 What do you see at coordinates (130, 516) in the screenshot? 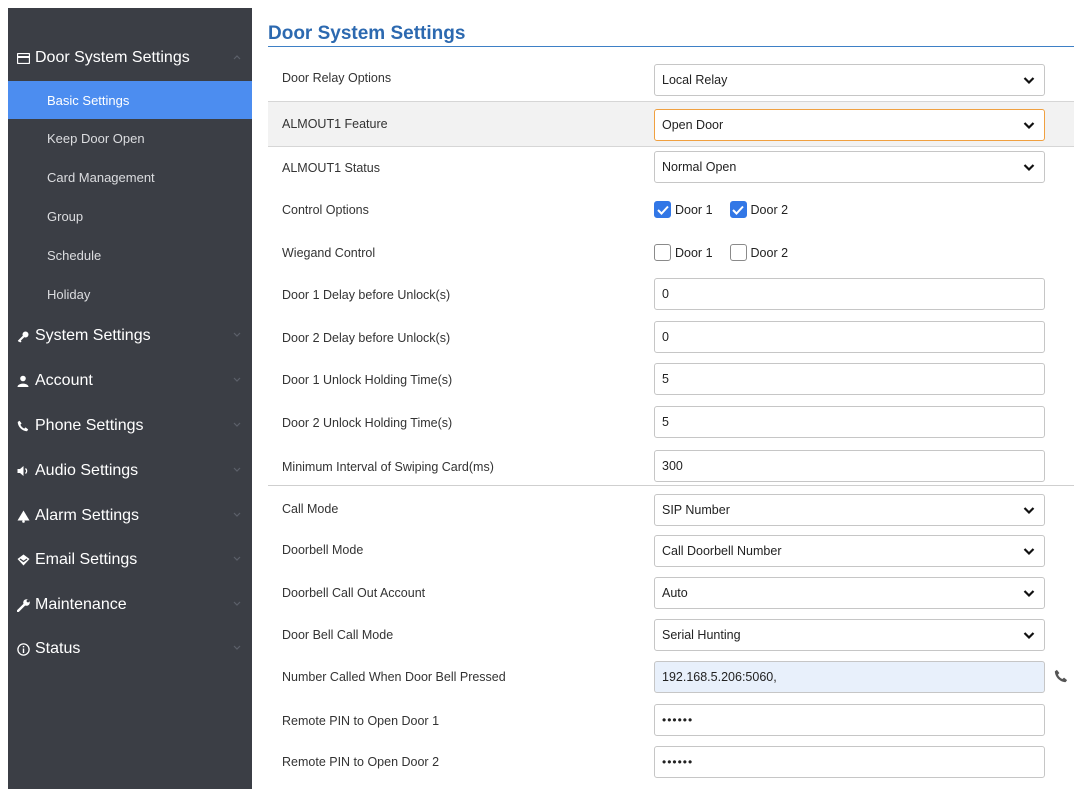
I see `sidebar-group-alarm-settings: Alarm Settings` at bounding box center [130, 516].